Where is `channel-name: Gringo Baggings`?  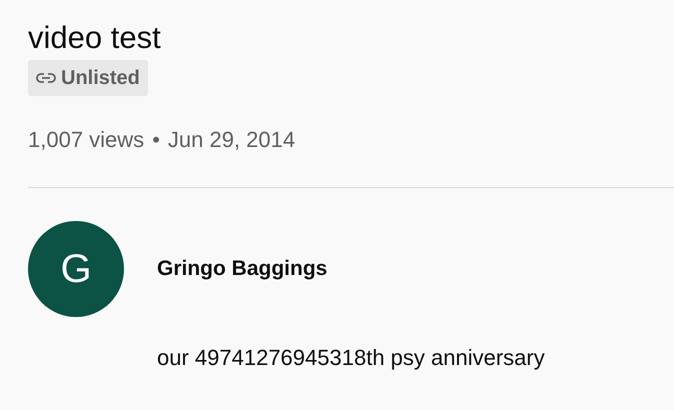
channel-name: Gringo Baggings is located at coordinates (242, 268).